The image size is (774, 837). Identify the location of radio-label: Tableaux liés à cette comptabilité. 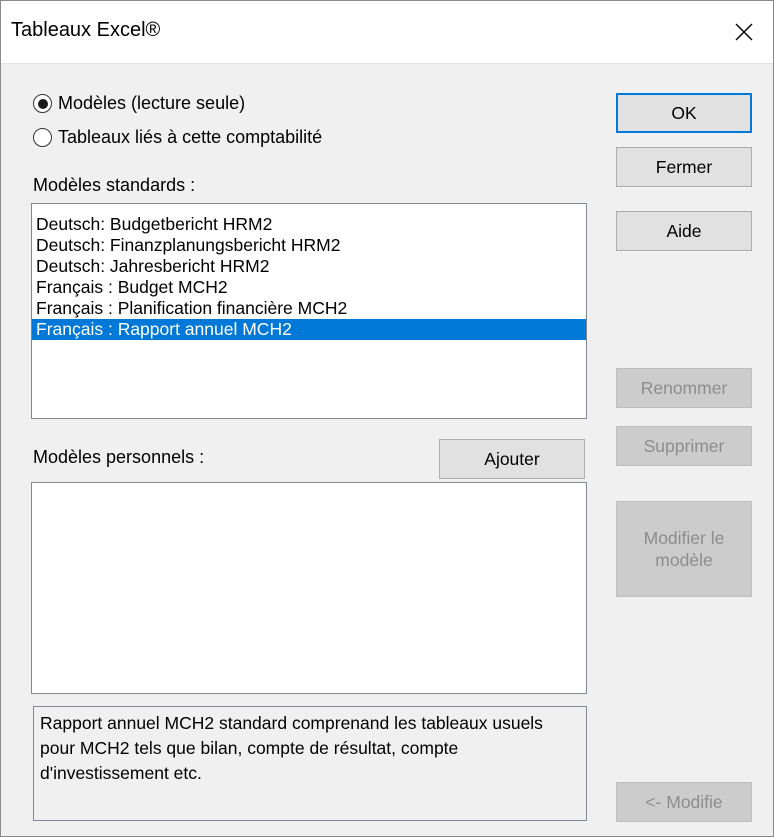
(190, 137).